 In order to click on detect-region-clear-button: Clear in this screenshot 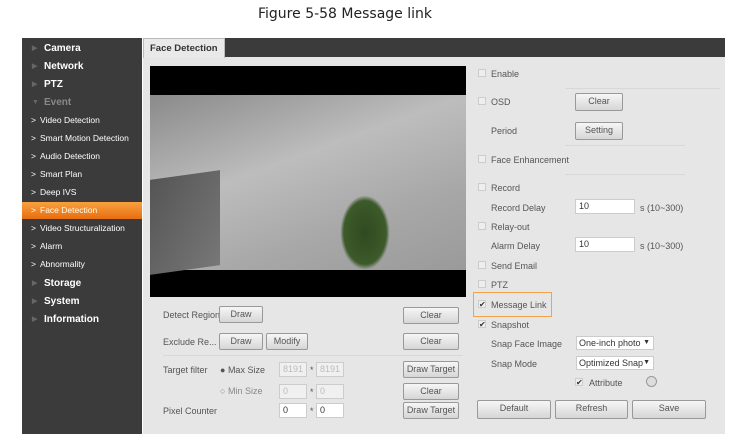, I will do `click(431, 315)`.